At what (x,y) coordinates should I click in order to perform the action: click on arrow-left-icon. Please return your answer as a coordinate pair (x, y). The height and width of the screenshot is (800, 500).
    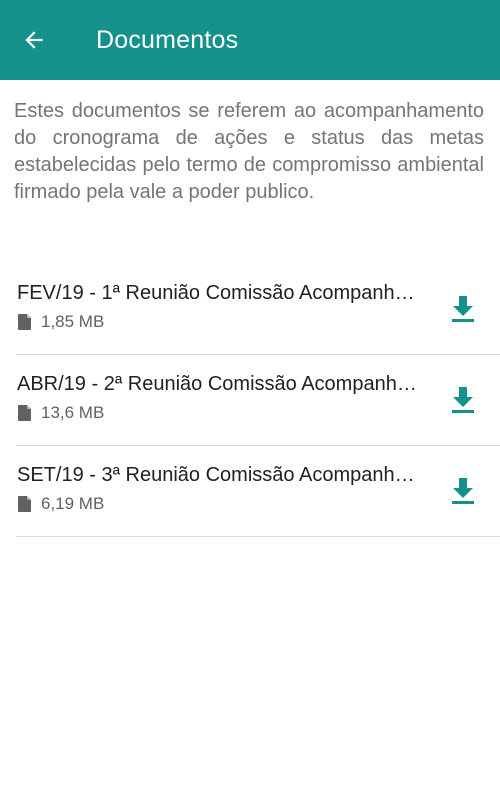
    Looking at the image, I should click on (34, 40).